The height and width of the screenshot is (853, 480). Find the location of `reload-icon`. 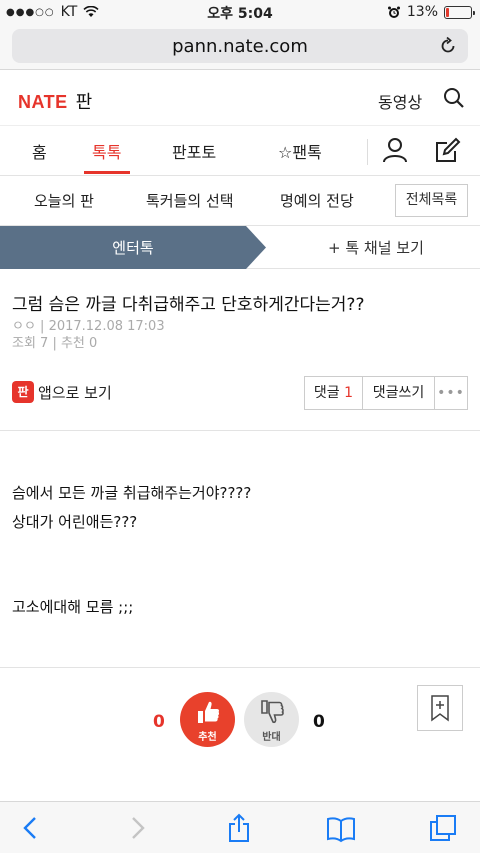

reload-icon is located at coordinates (448, 46).